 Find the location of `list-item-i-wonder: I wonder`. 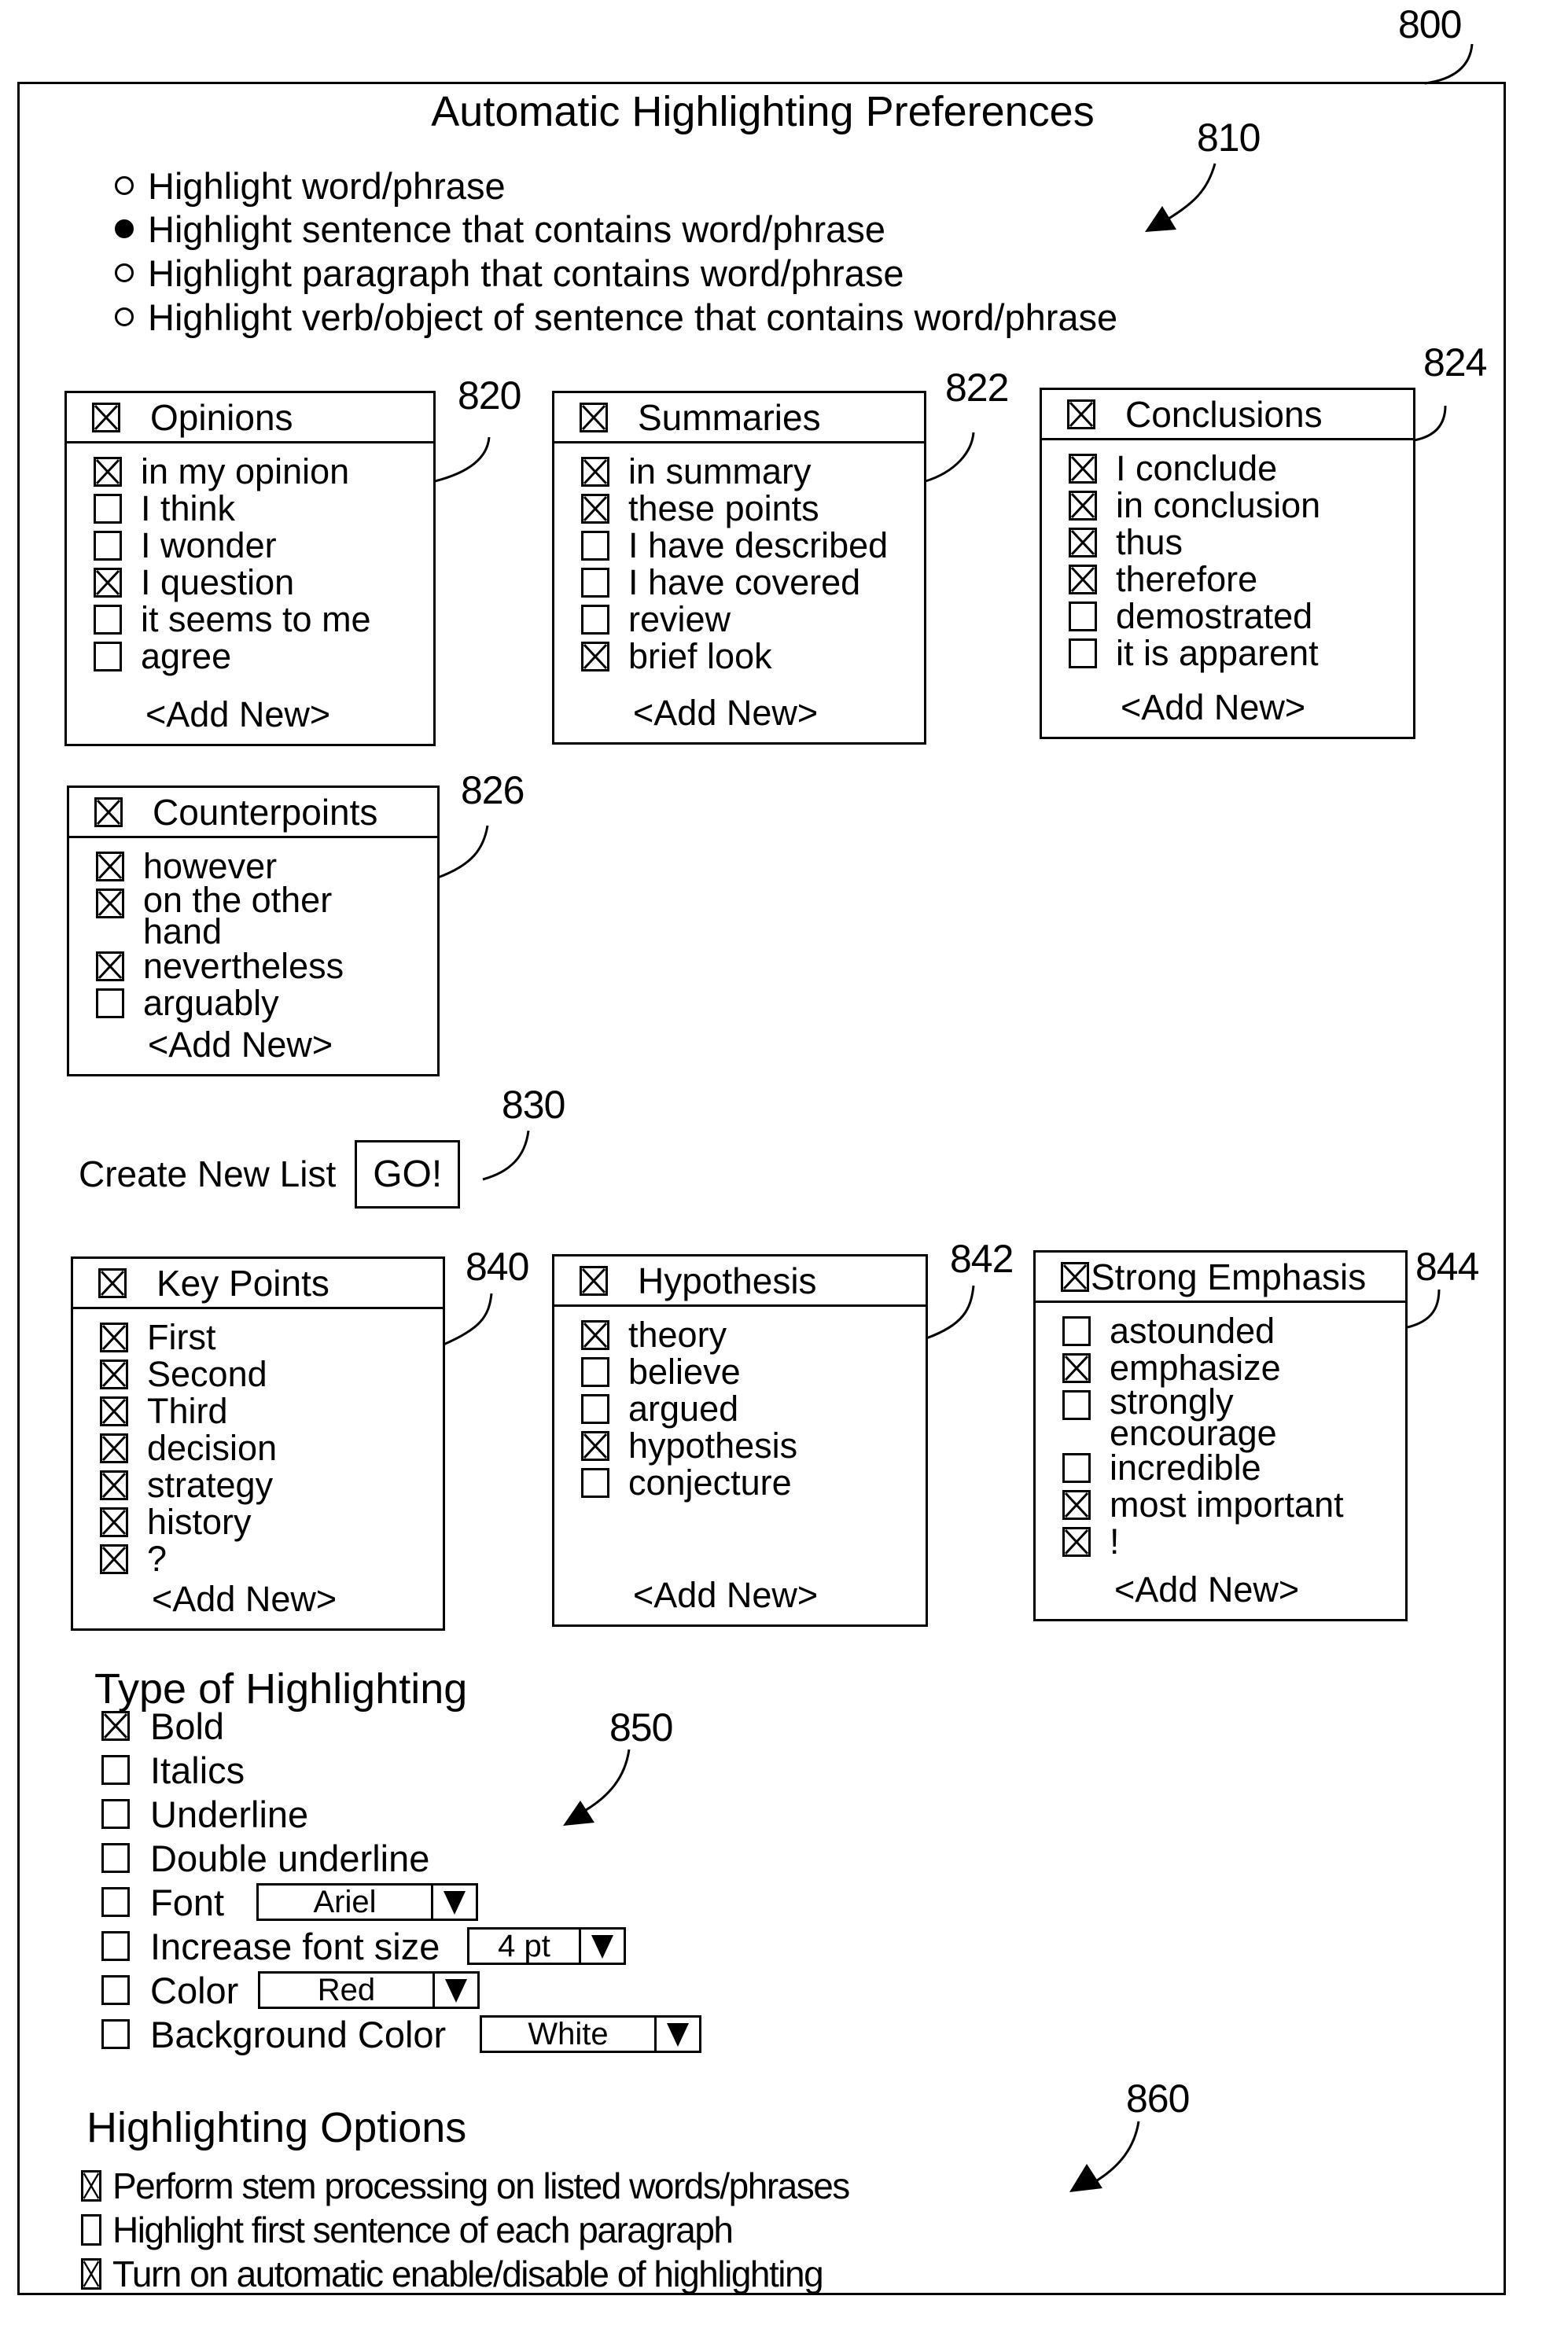

list-item-i-wonder: I wonder is located at coordinates (263, 545).